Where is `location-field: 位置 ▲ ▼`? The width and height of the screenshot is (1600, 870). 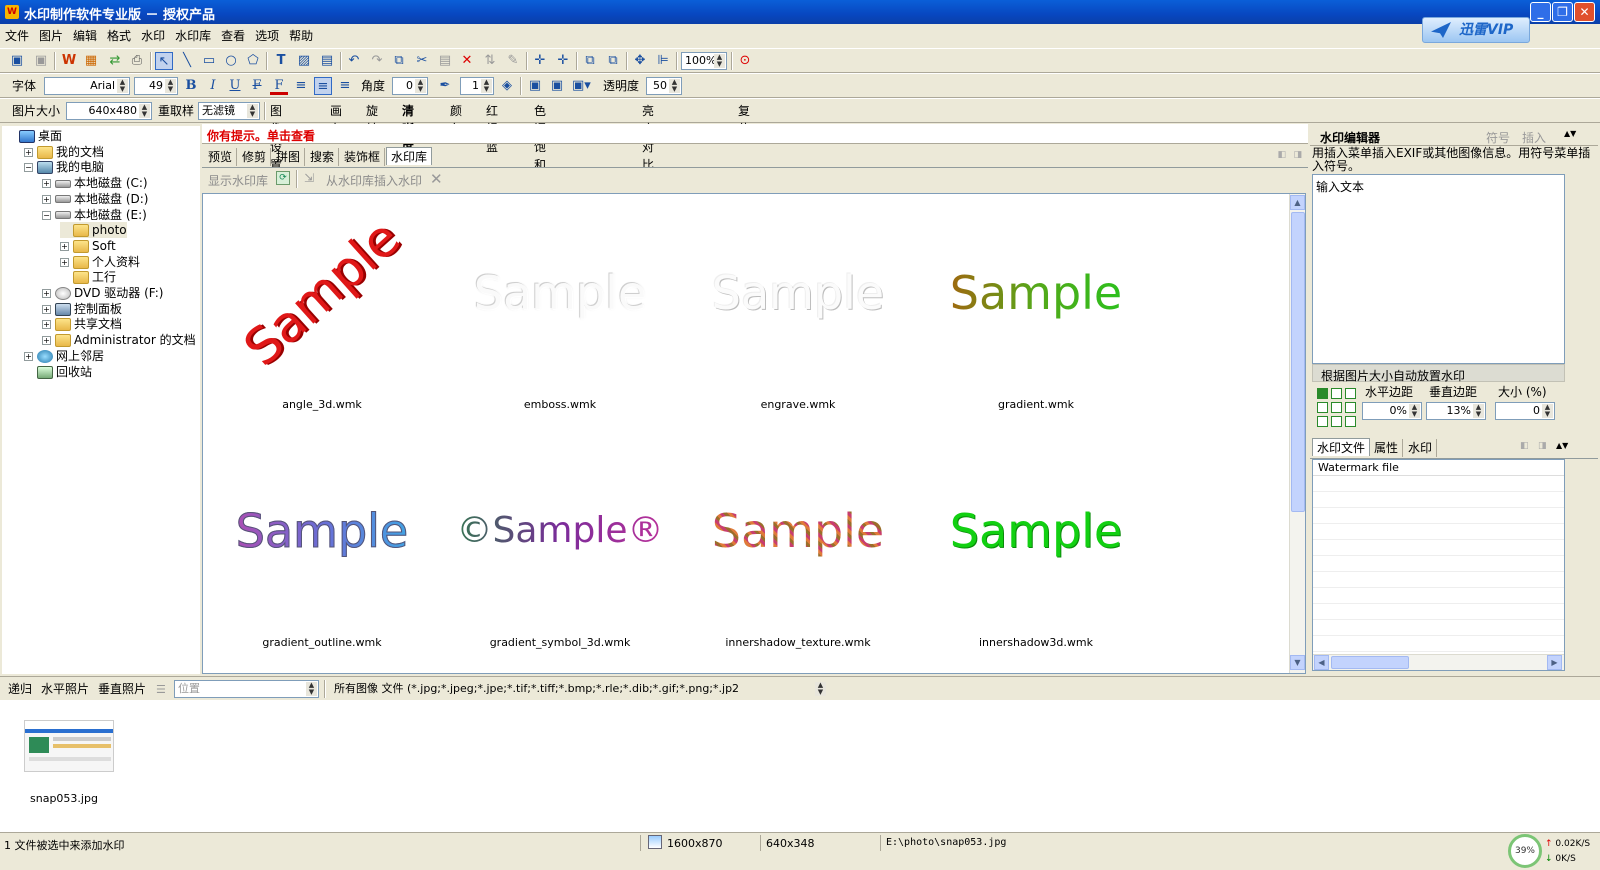
location-field: 位置 ▲ ▼ is located at coordinates (246, 689).